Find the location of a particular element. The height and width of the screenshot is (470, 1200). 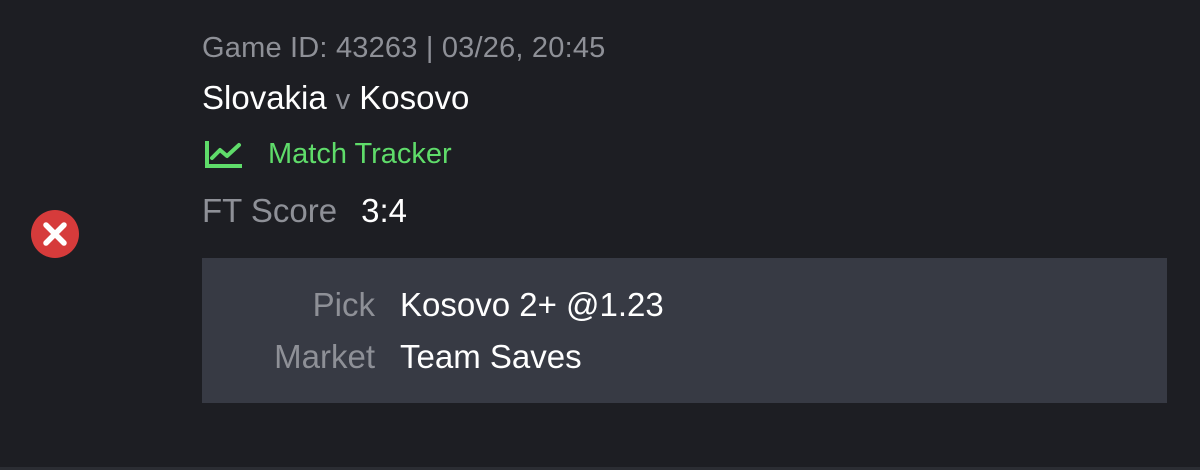

pick-row: Pick Kosovo 2+ @1.23 is located at coordinates (684, 305).